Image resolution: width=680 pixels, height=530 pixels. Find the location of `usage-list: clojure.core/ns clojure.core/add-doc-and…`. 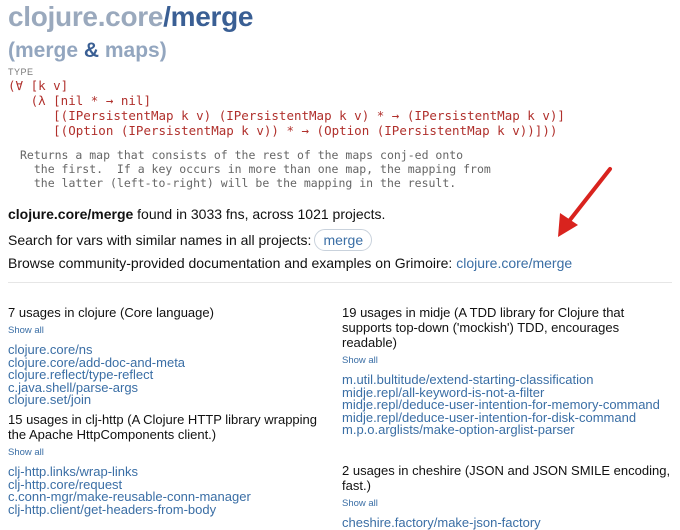

usage-list: clojure.core/ns clojure.core/add-doc-and… is located at coordinates (163, 375).